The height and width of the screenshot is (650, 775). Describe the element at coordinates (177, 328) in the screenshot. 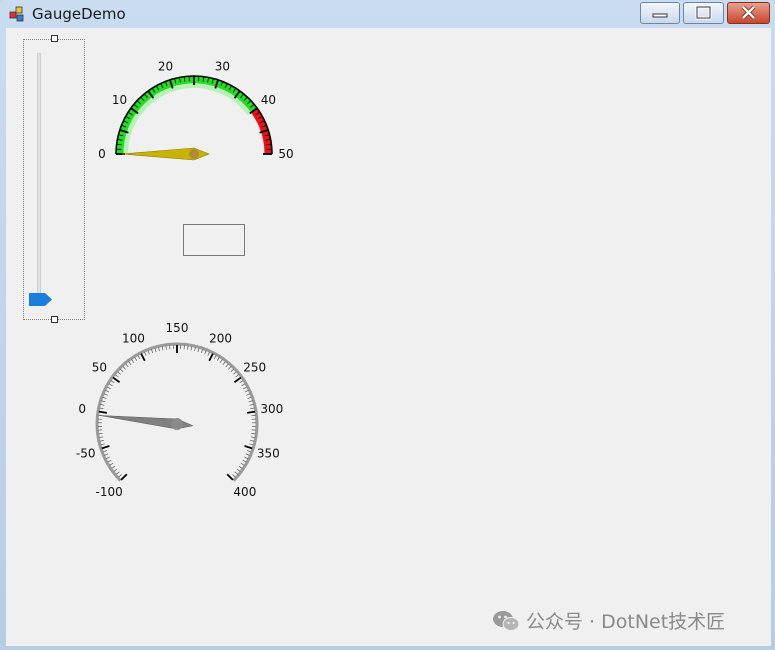

I see `dial-tick-label: 150` at that location.